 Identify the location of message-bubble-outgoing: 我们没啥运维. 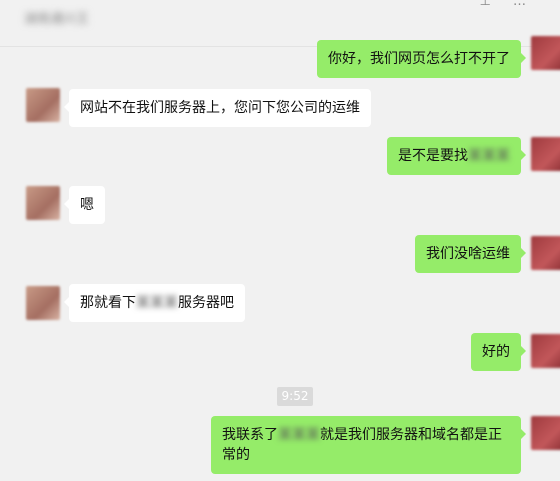
(470, 254).